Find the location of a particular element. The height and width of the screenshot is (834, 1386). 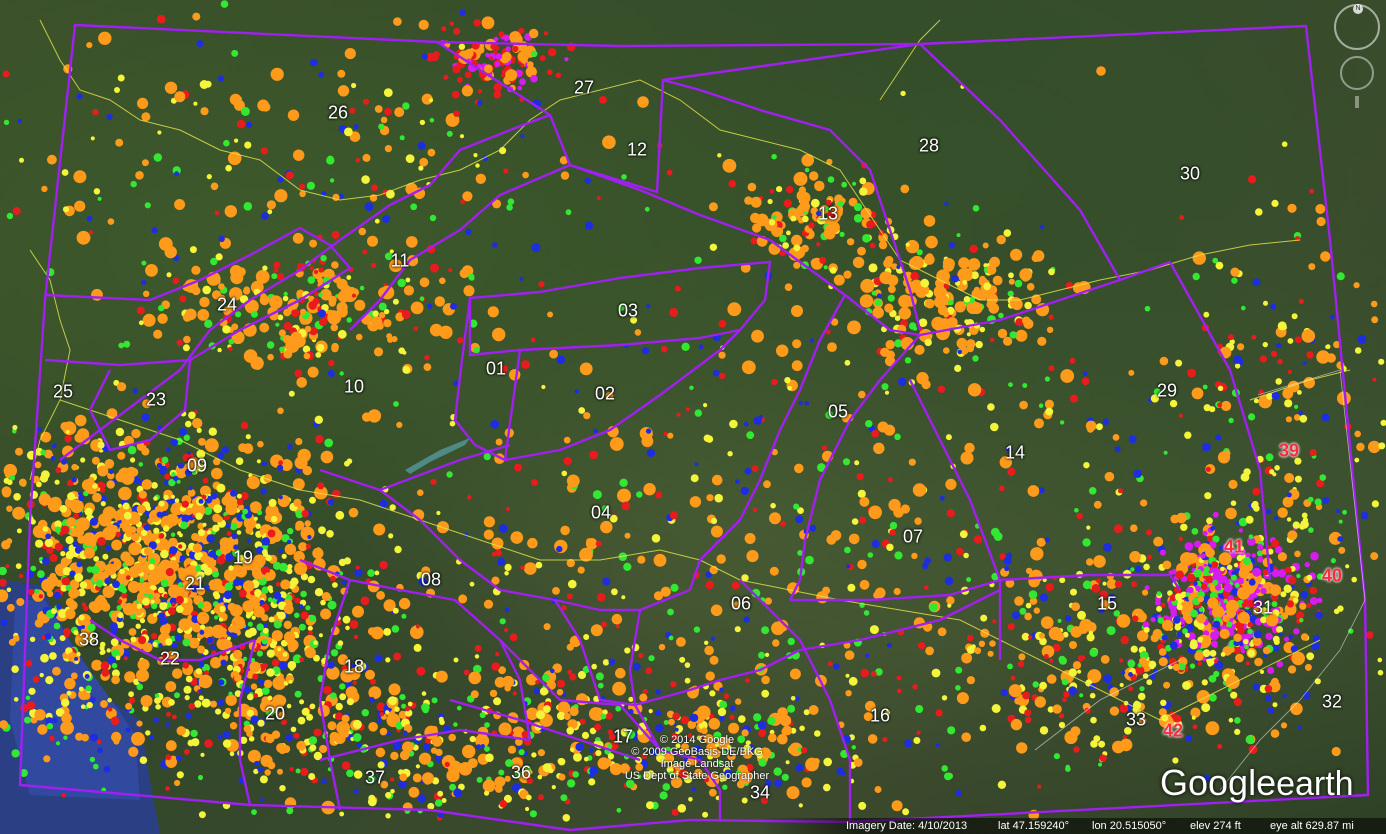

zoom-slider is located at coordinates (1357, 102).